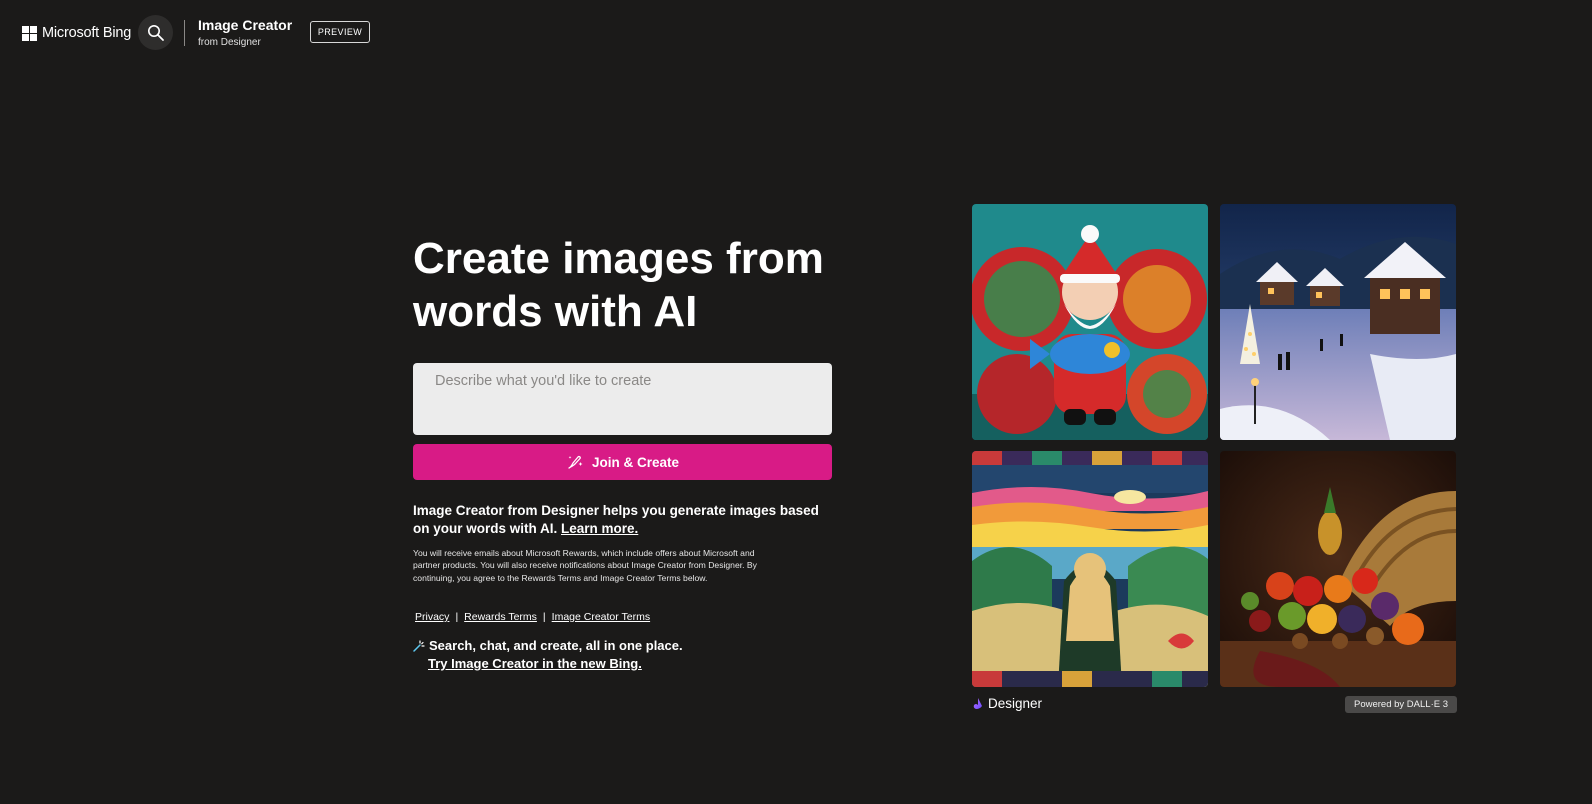  I want to click on learn-more-link: Learn more., so click(599, 528).